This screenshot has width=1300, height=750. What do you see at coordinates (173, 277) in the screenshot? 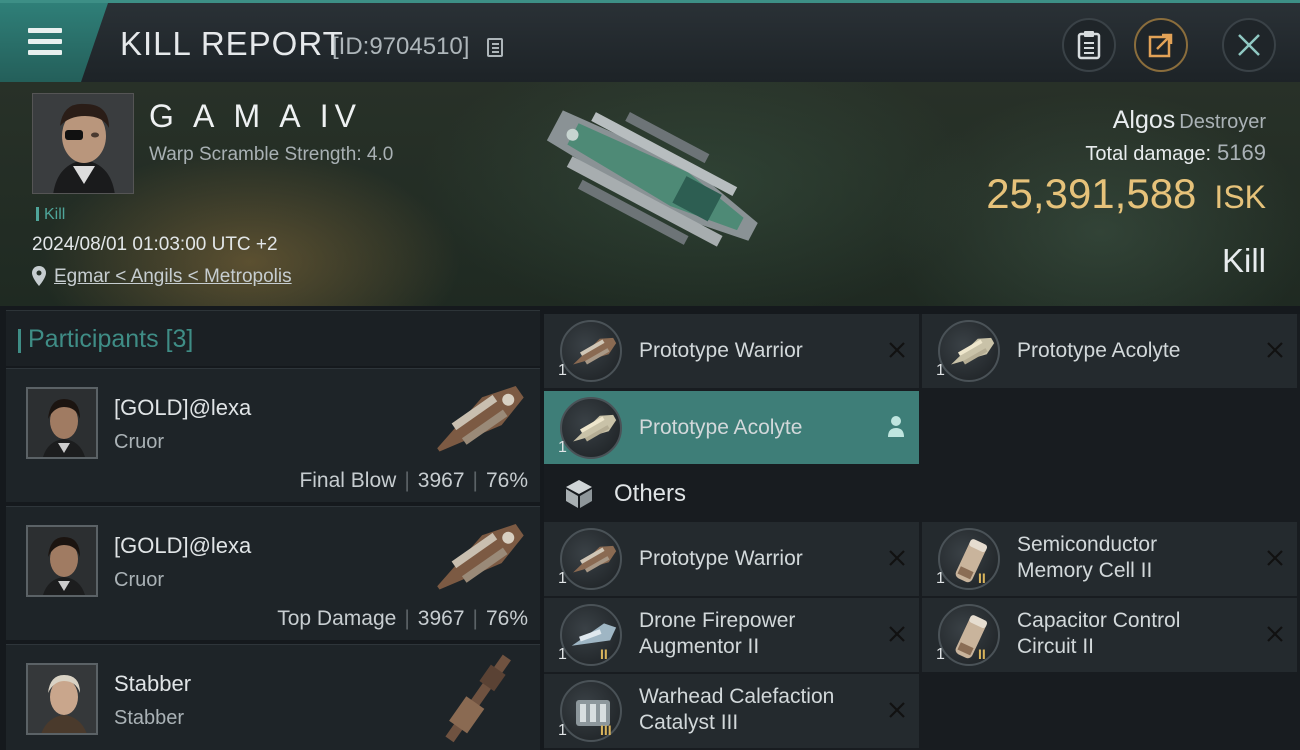
I see `location-link: Egmar < Angils < Metropolis` at bounding box center [173, 277].